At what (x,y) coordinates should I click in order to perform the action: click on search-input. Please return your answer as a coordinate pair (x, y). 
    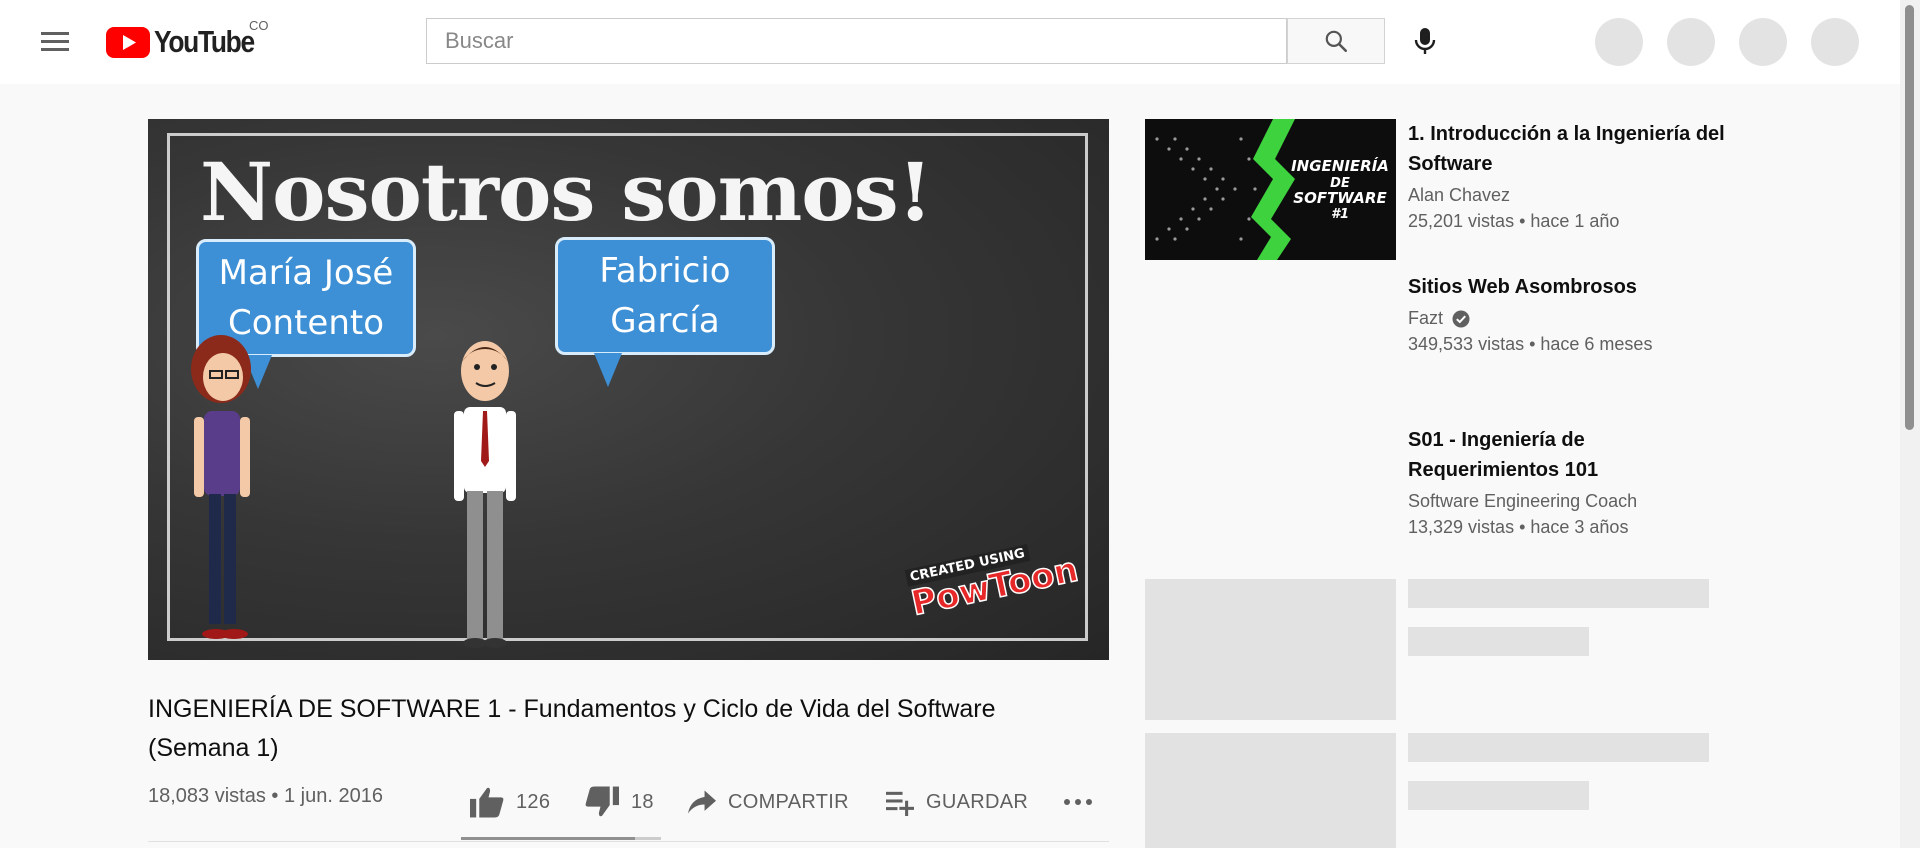
    Looking at the image, I should click on (856, 41).